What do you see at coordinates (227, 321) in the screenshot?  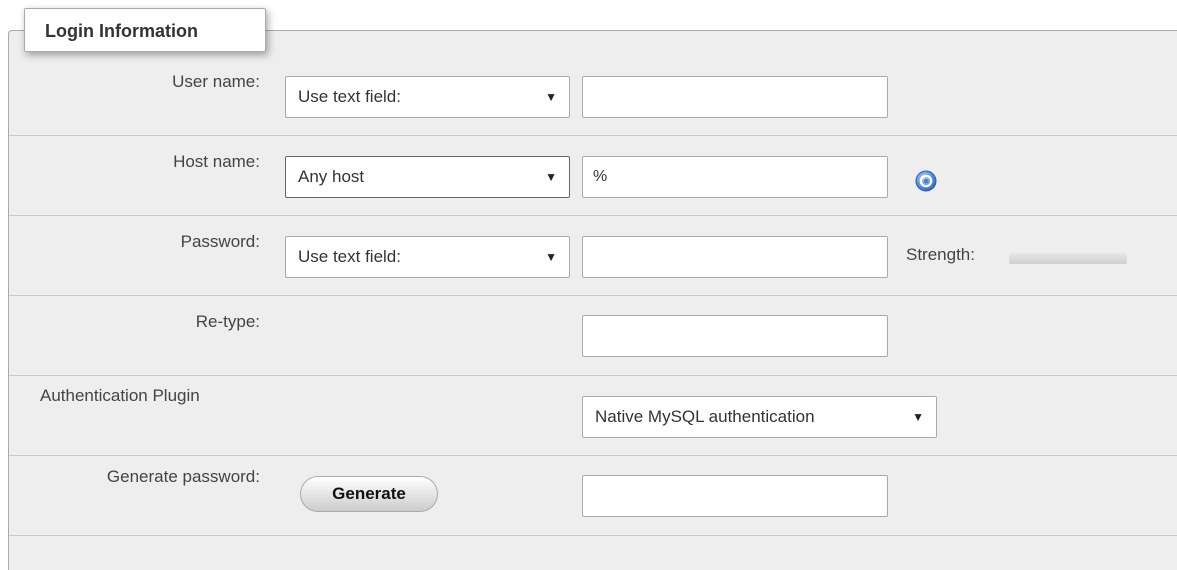 I see `retype-label: Re-type:` at bounding box center [227, 321].